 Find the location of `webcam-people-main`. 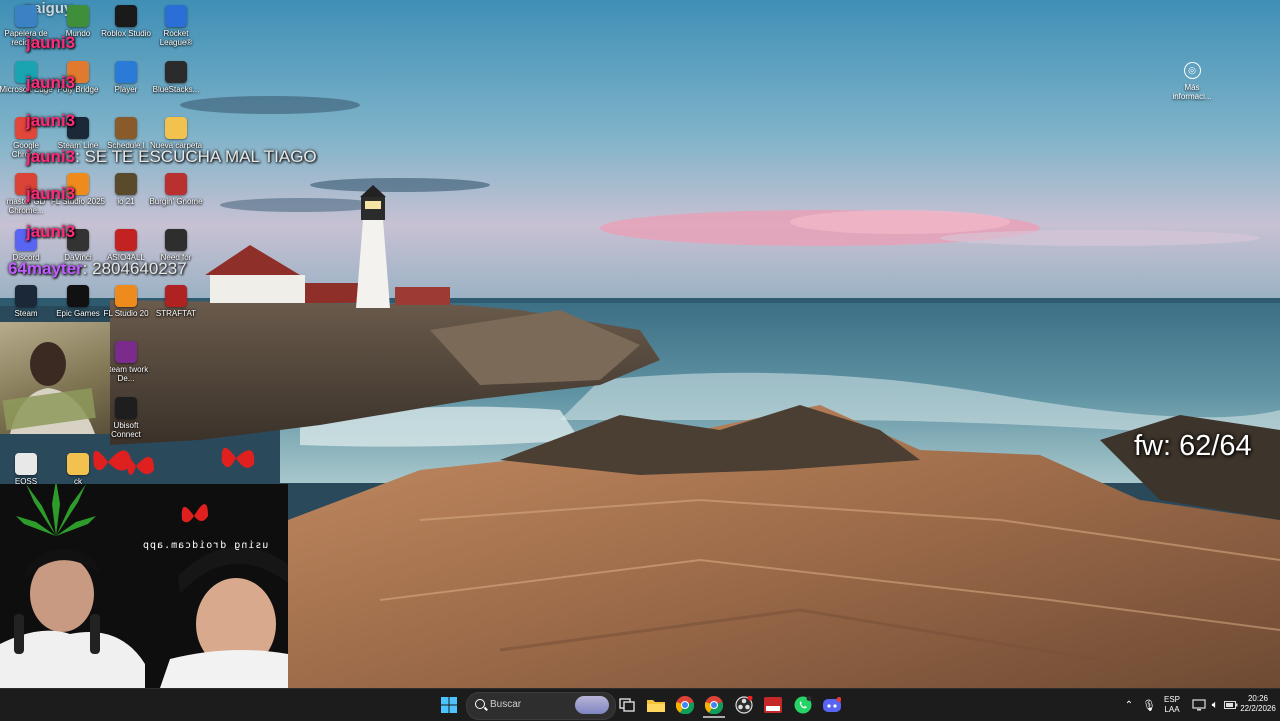

webcam-people-main is located at coordinates (144, 586).